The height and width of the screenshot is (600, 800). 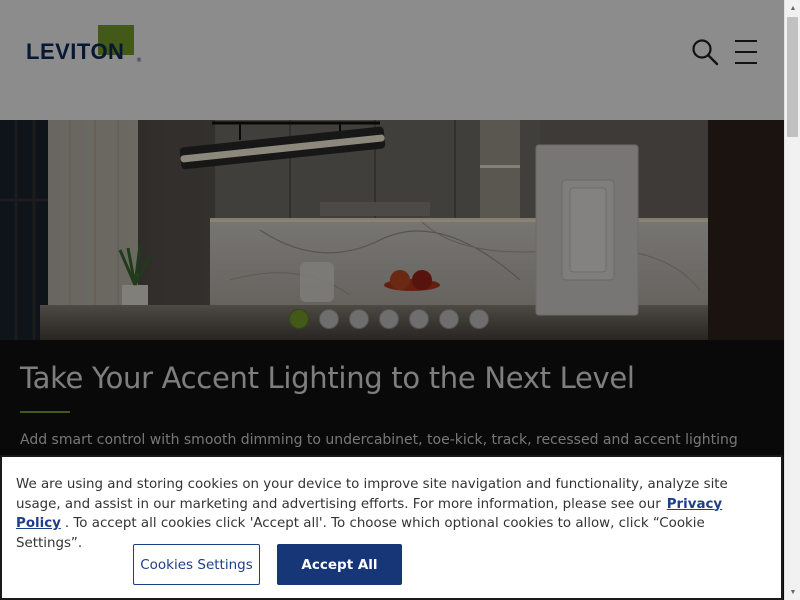 What do you see at coordinates (792, 300) in the screenshot?
I see `vertical-scrollbar: ▲ ▼` at bounding box center [792, 300].